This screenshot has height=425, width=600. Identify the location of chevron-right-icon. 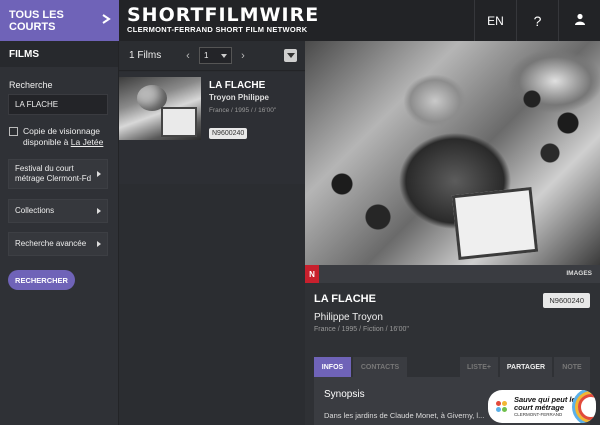
(106, 20).